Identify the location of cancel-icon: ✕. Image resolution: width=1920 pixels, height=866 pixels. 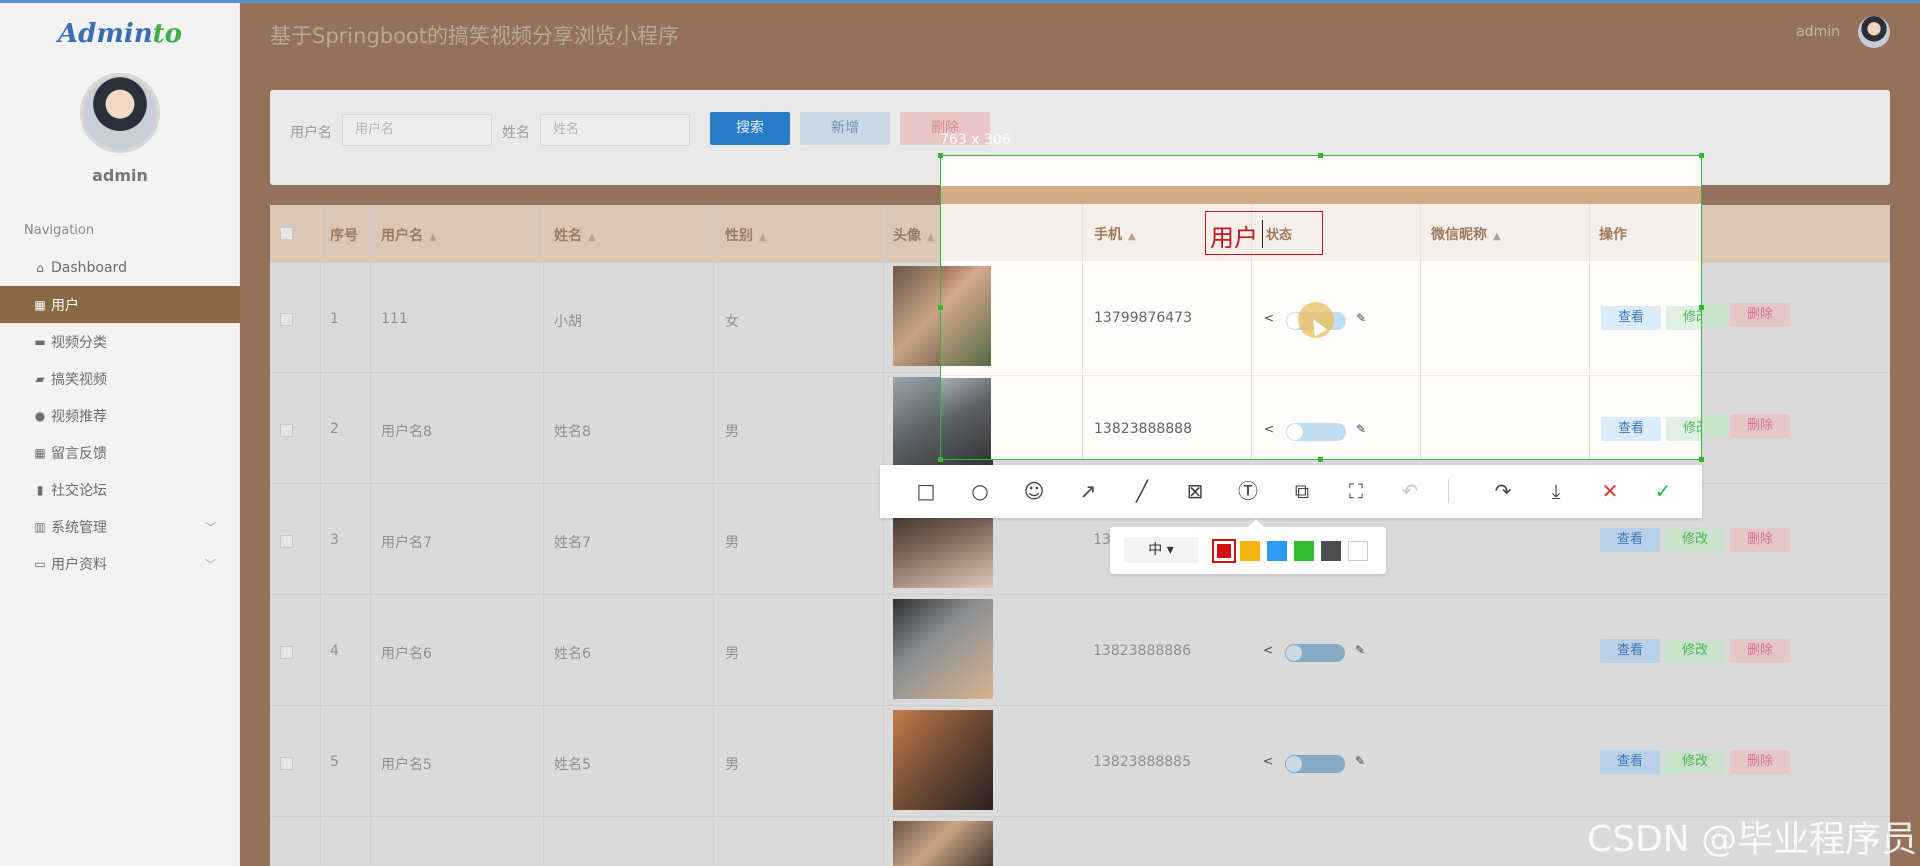
(1610, 491).